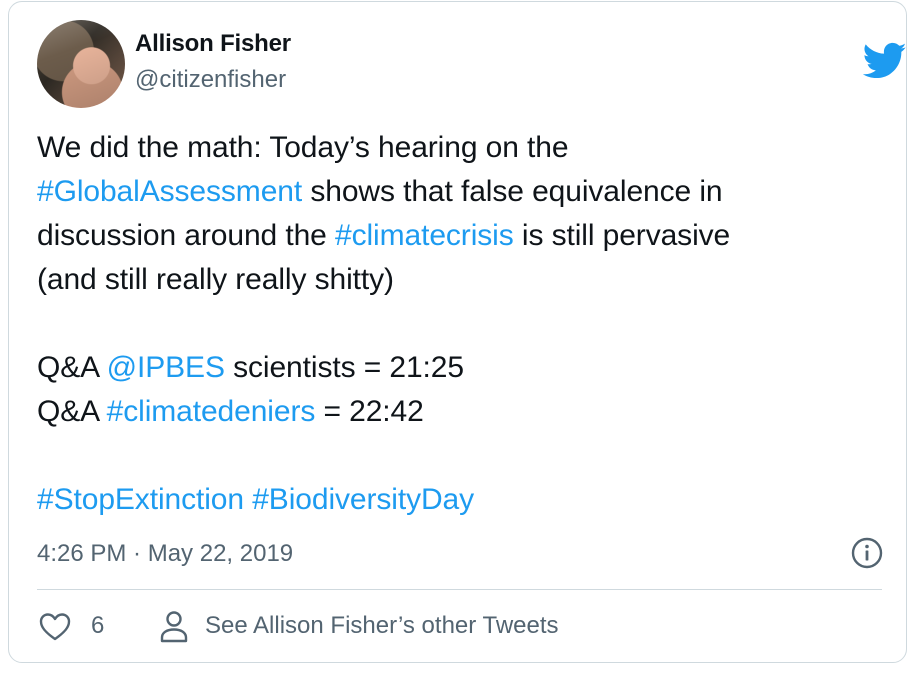 This screenshot has height=674, width=910. Describe the element at coordinates (248, 499) in the screenshot. I see `hashtag-separator` at that location.